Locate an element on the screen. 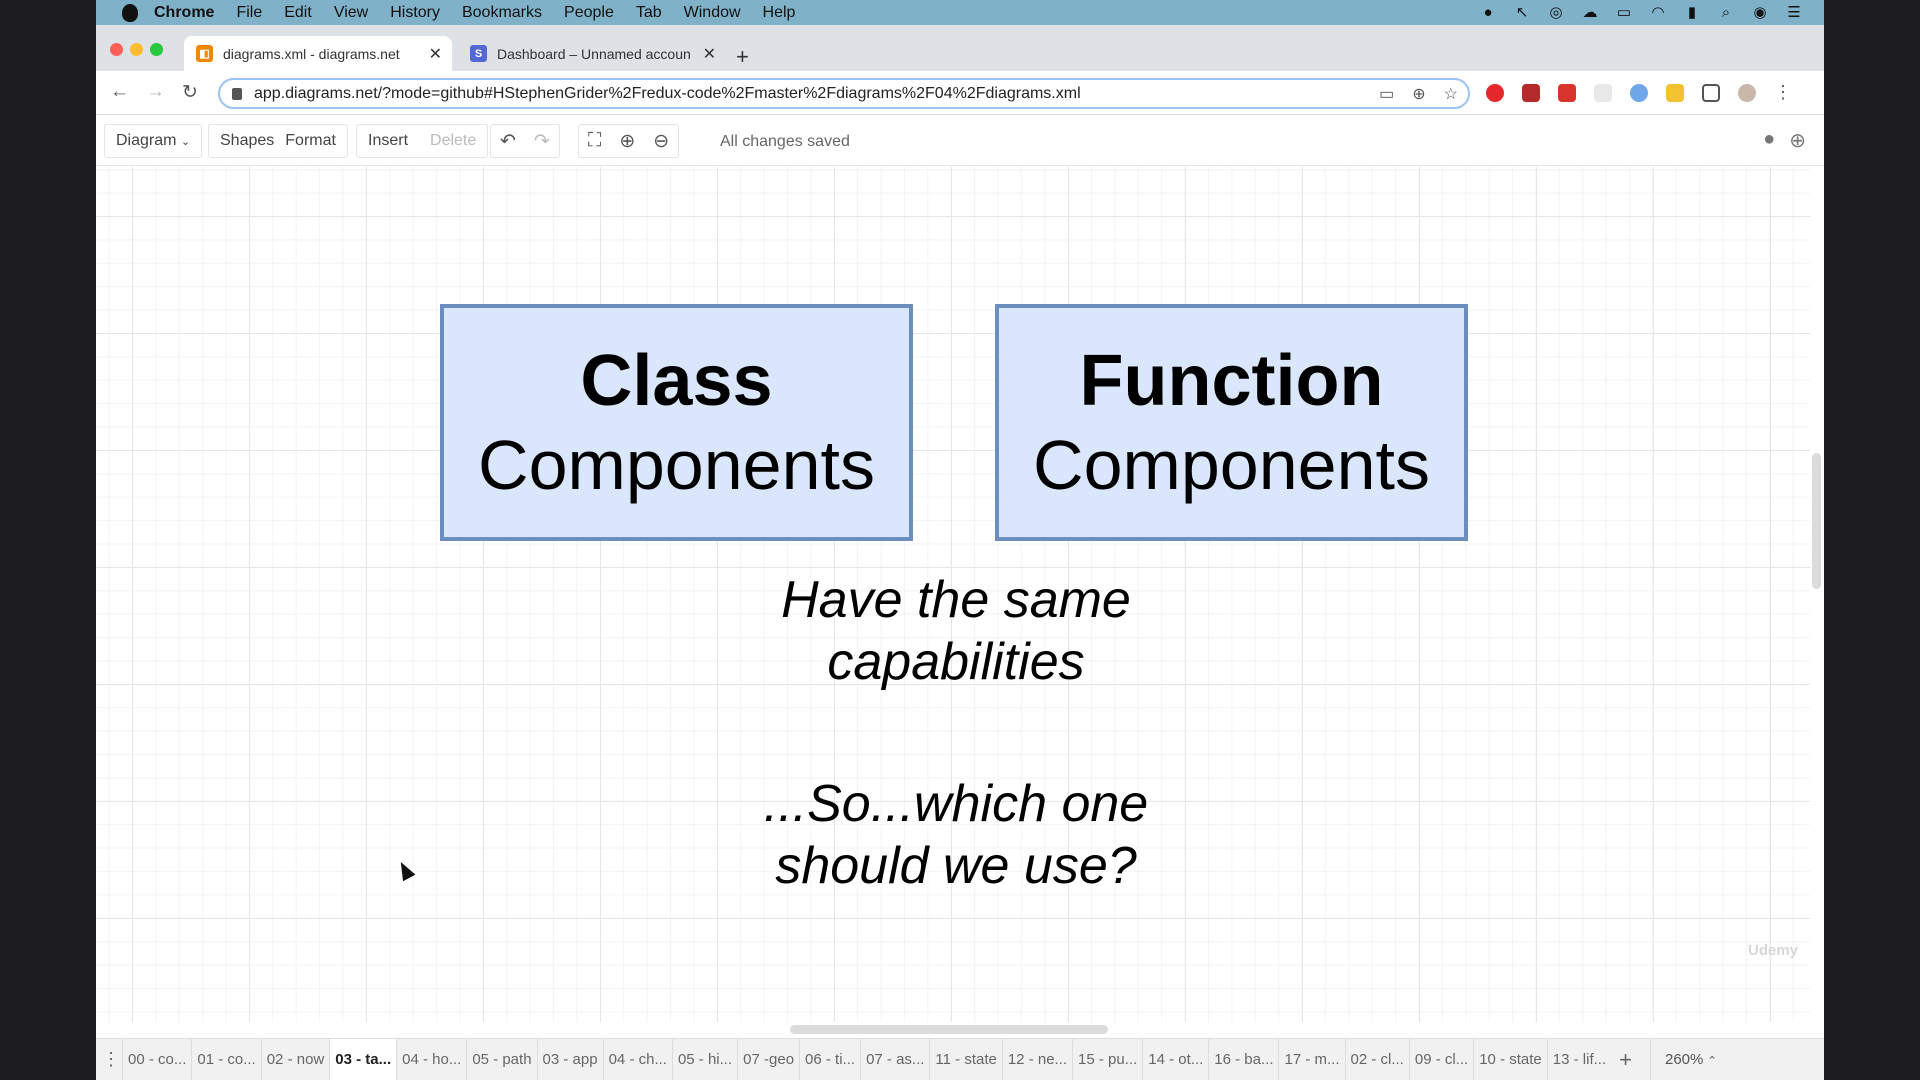 The image size is (1920, 1080). apple-logo-icon is located at coordinates (130, 12).